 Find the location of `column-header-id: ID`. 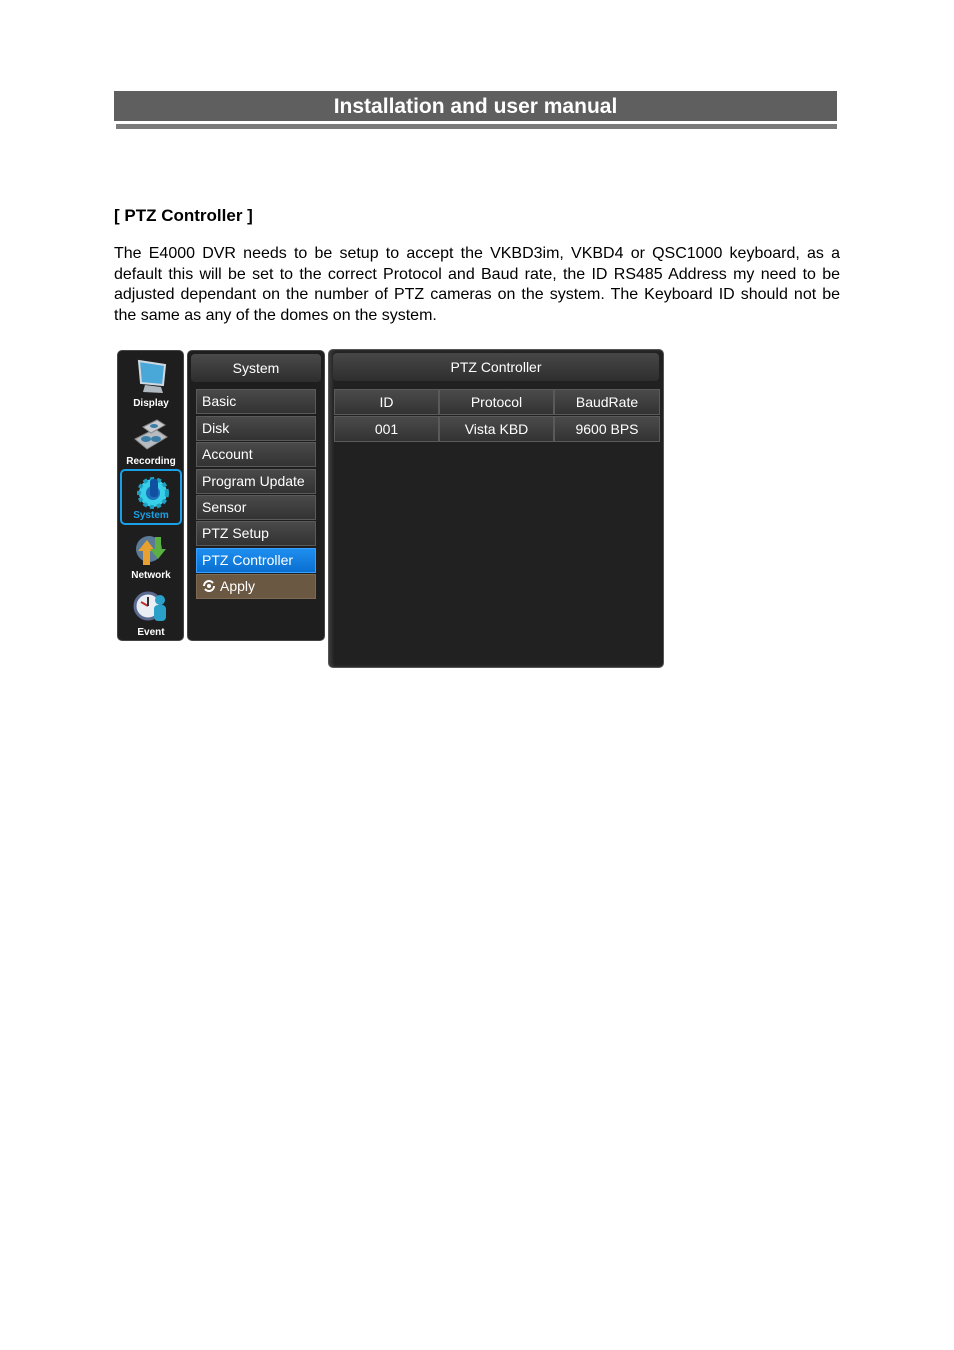

column-header-id: ID is located at coordinates (386, 402).